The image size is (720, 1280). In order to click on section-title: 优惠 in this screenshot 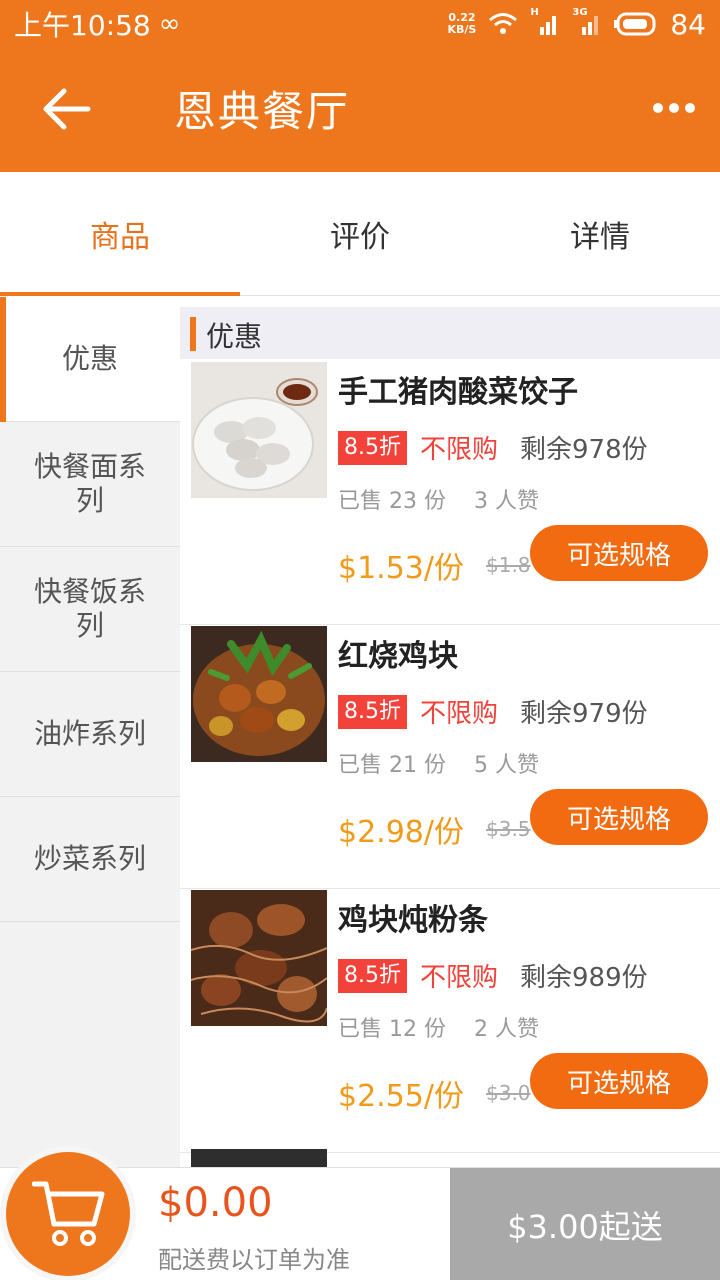, I will do `click(234, 336)`.